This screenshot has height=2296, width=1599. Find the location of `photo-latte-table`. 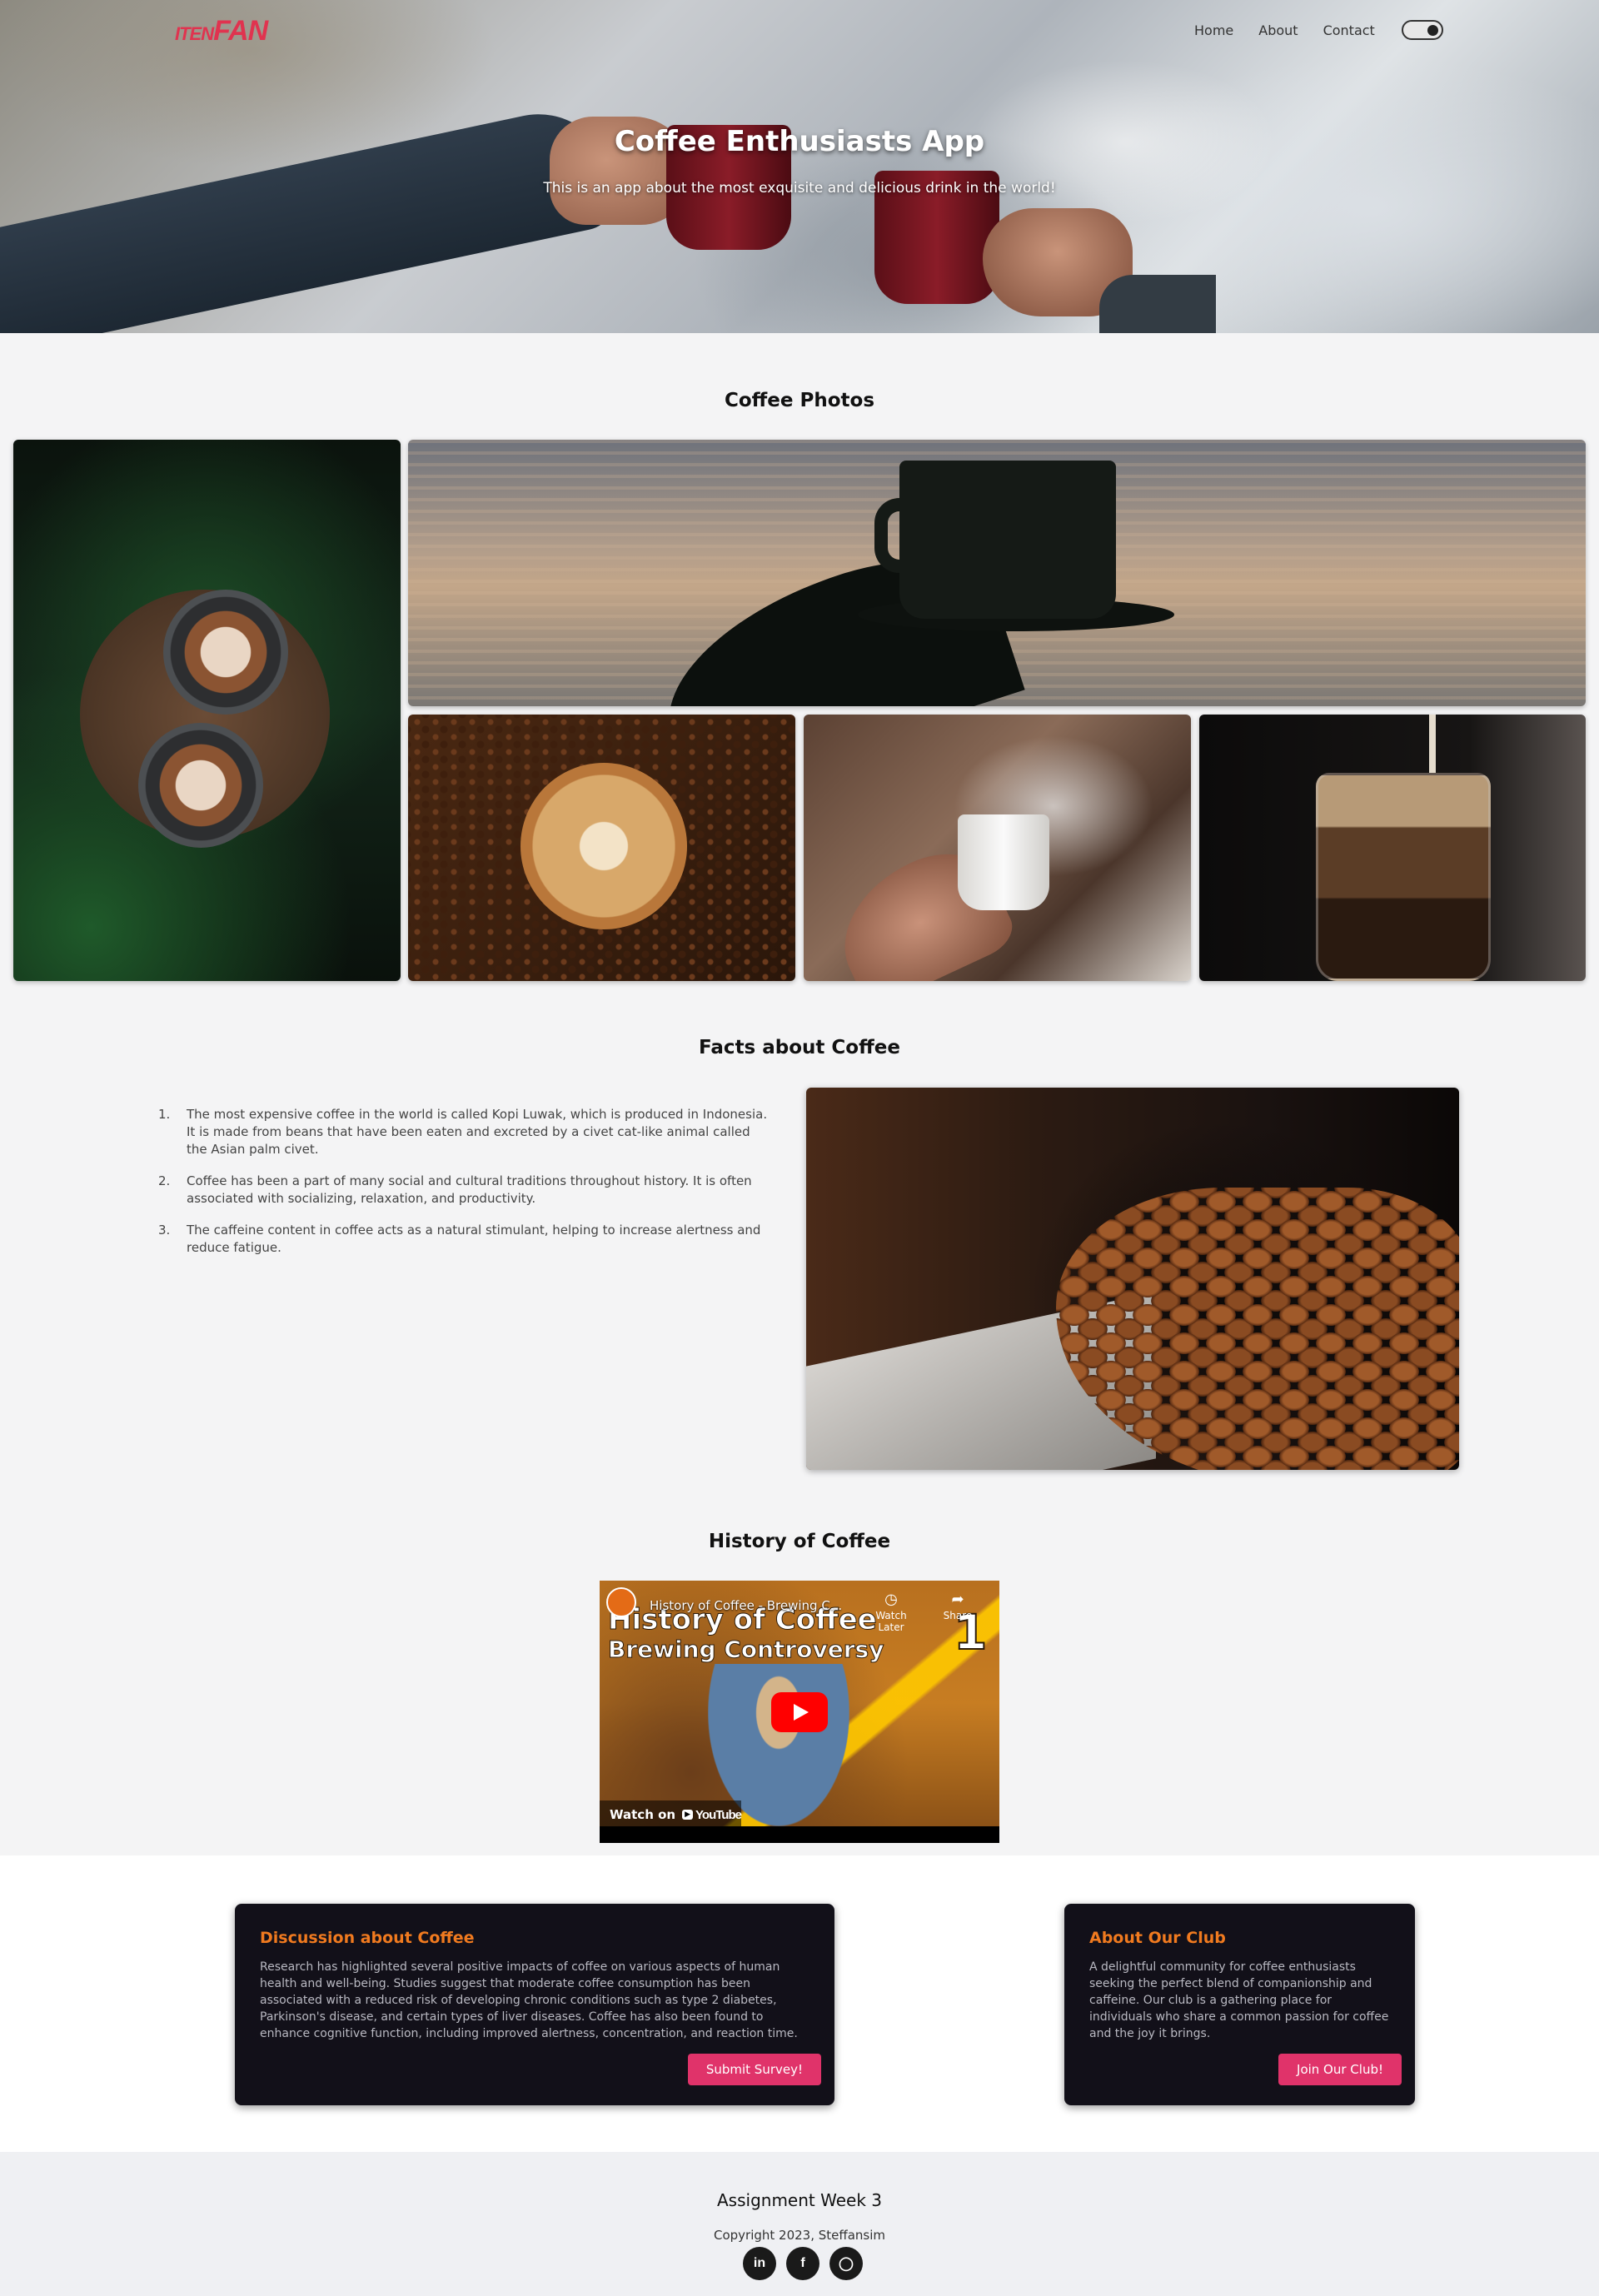

photo-latte-table is located at coordinates (207, 711).